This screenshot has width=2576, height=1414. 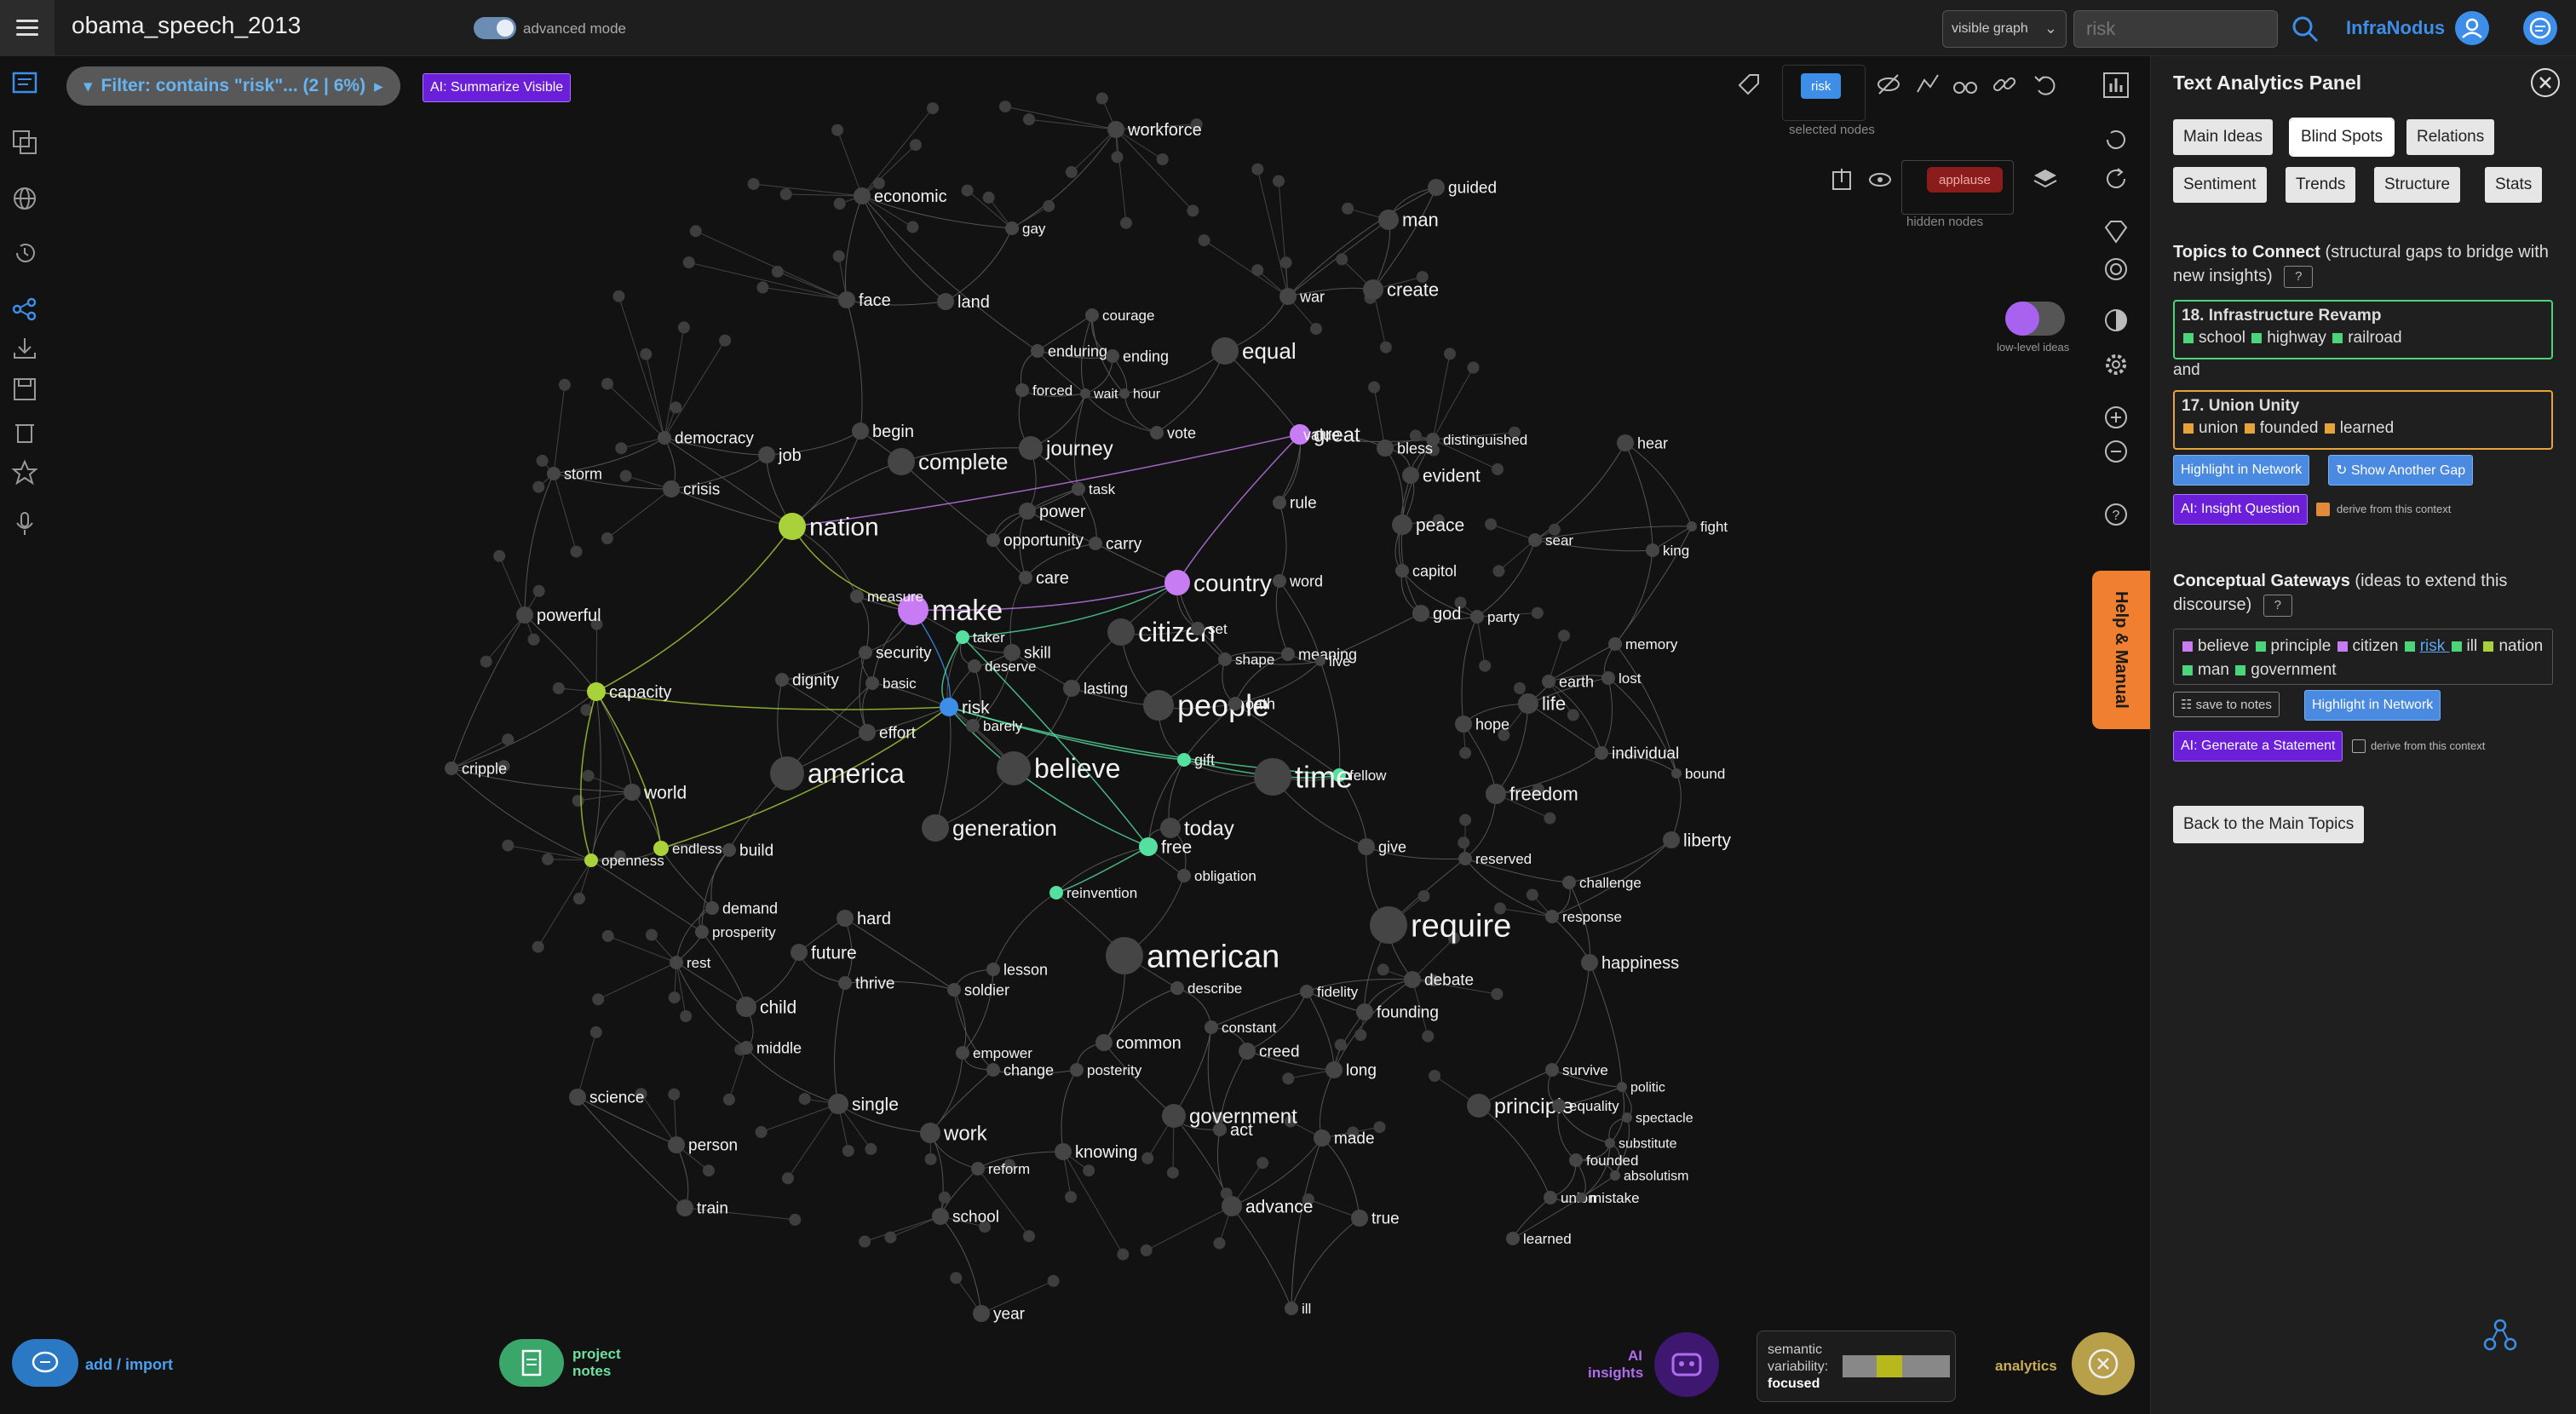 I want to click on graph-node-label: made, so click(x=1355, y=1139).